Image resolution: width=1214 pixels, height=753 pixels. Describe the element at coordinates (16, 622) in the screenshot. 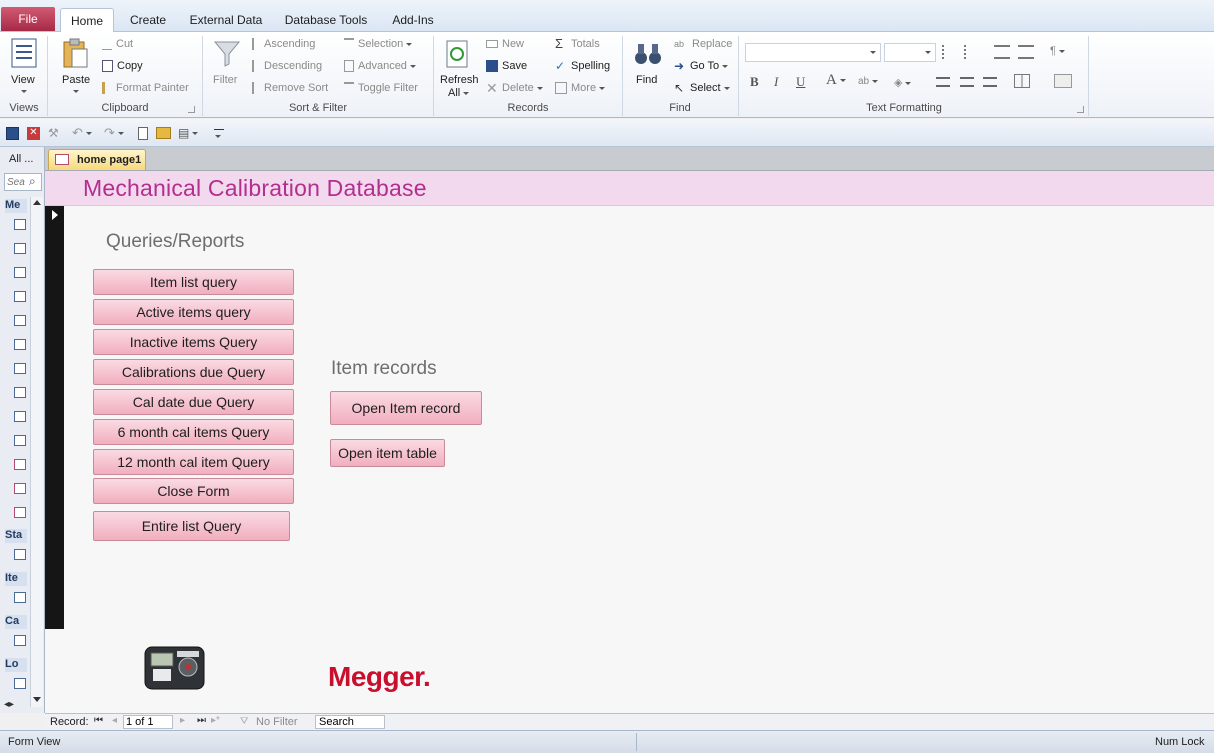

I see `nav-group-header: Ca` at that location.